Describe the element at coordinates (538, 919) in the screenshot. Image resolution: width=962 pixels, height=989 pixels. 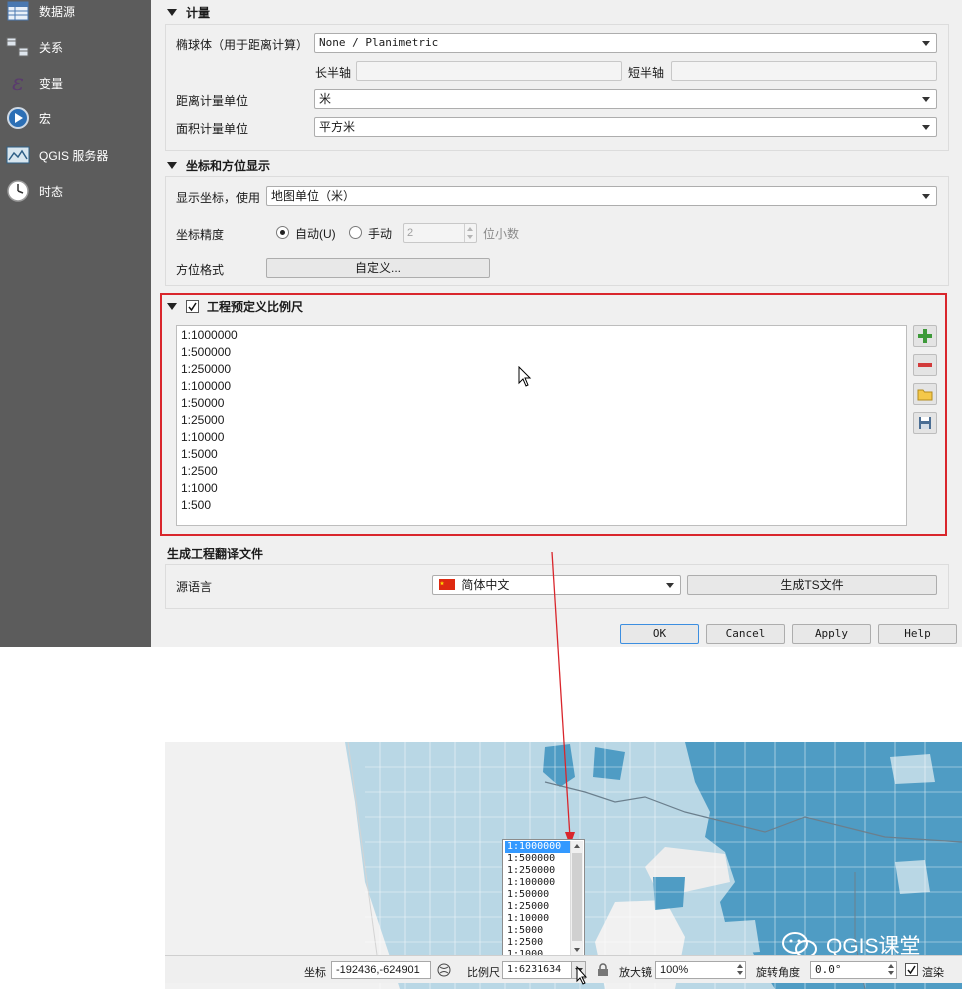
I see `dropdown-item: 1:10000` at that location.